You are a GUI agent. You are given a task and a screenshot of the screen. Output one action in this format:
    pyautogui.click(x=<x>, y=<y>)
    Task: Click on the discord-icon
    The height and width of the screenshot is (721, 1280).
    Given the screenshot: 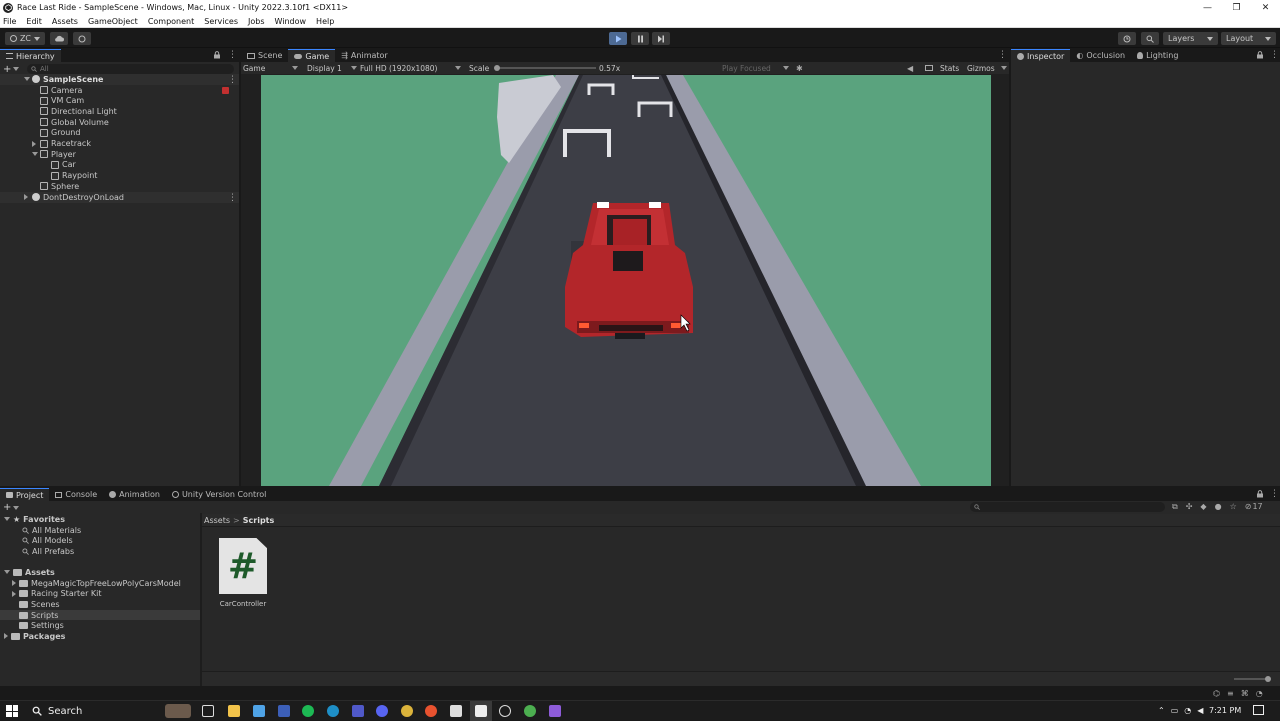 What is the action you would take?
    pyautogui.click(x=382, y=711)
    